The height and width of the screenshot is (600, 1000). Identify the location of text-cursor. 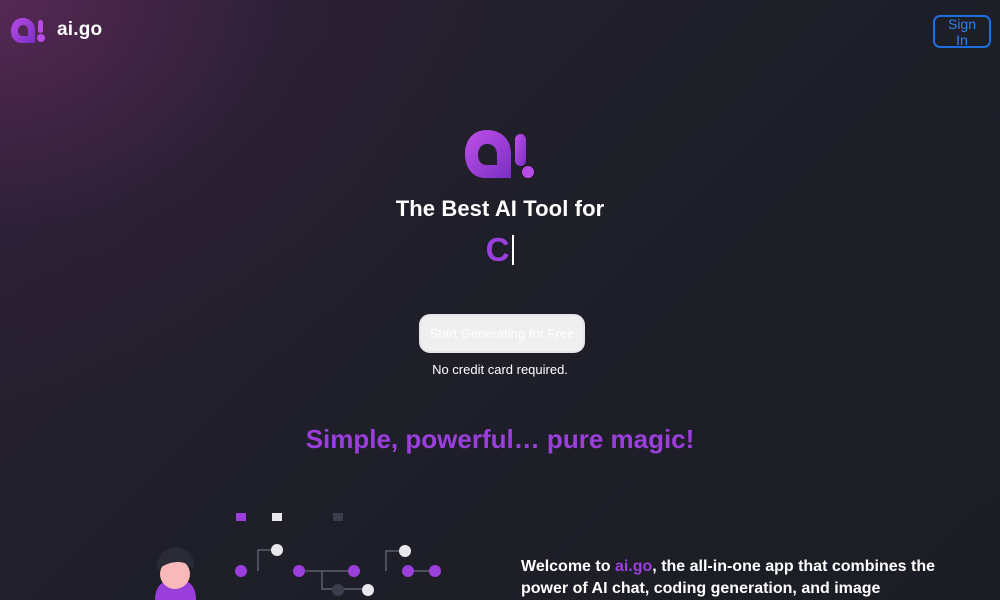
(513, 250).